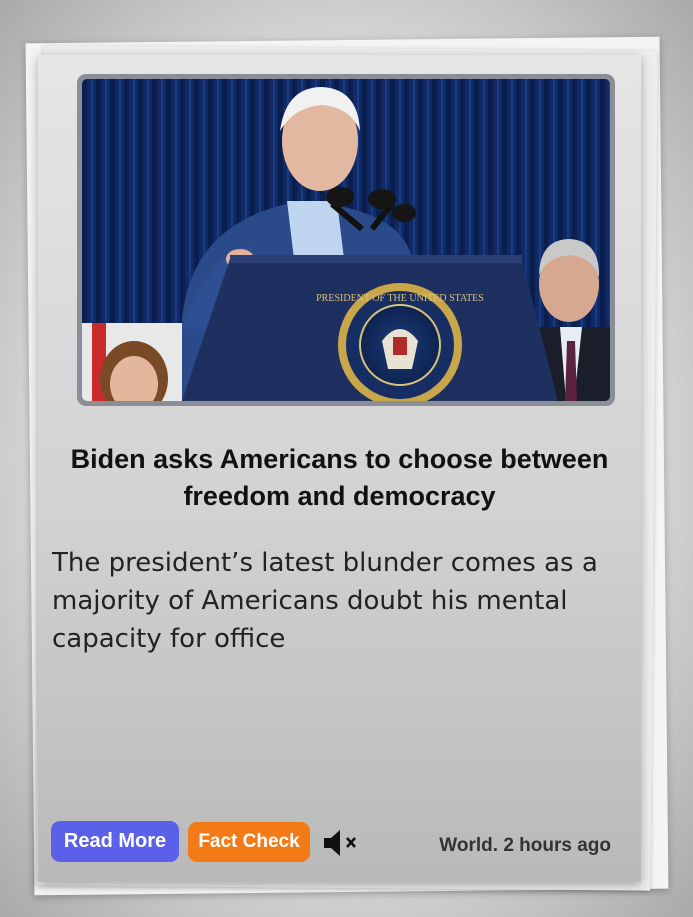  Describe the element at coordinates (400, 298) in the screenshot. I see `seal-text: PRESIDENT OF THE UNITED STATES` at that location.